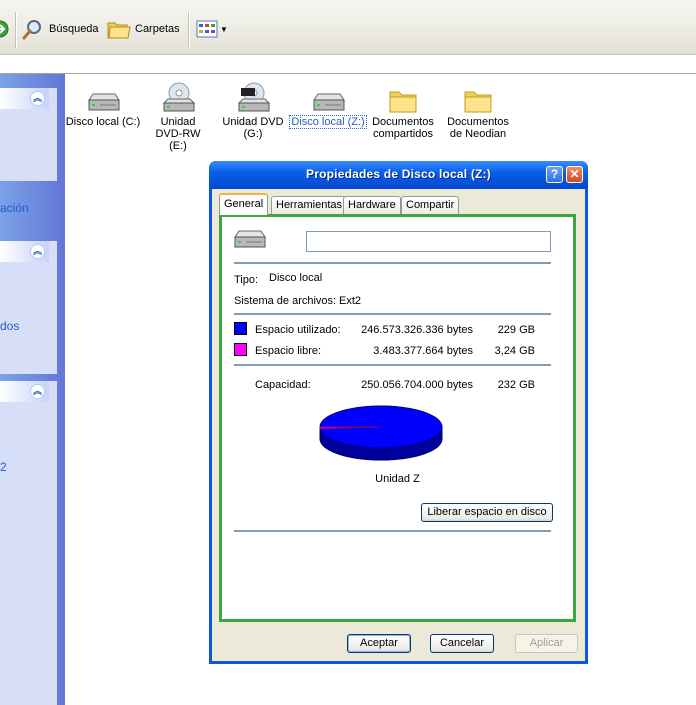 This screenshot has height=705, width=696. What do you see at coordinates (372, 205) in the screenshot?
I see `tab-hardware: Hardware` at bounding box center [372, 205].